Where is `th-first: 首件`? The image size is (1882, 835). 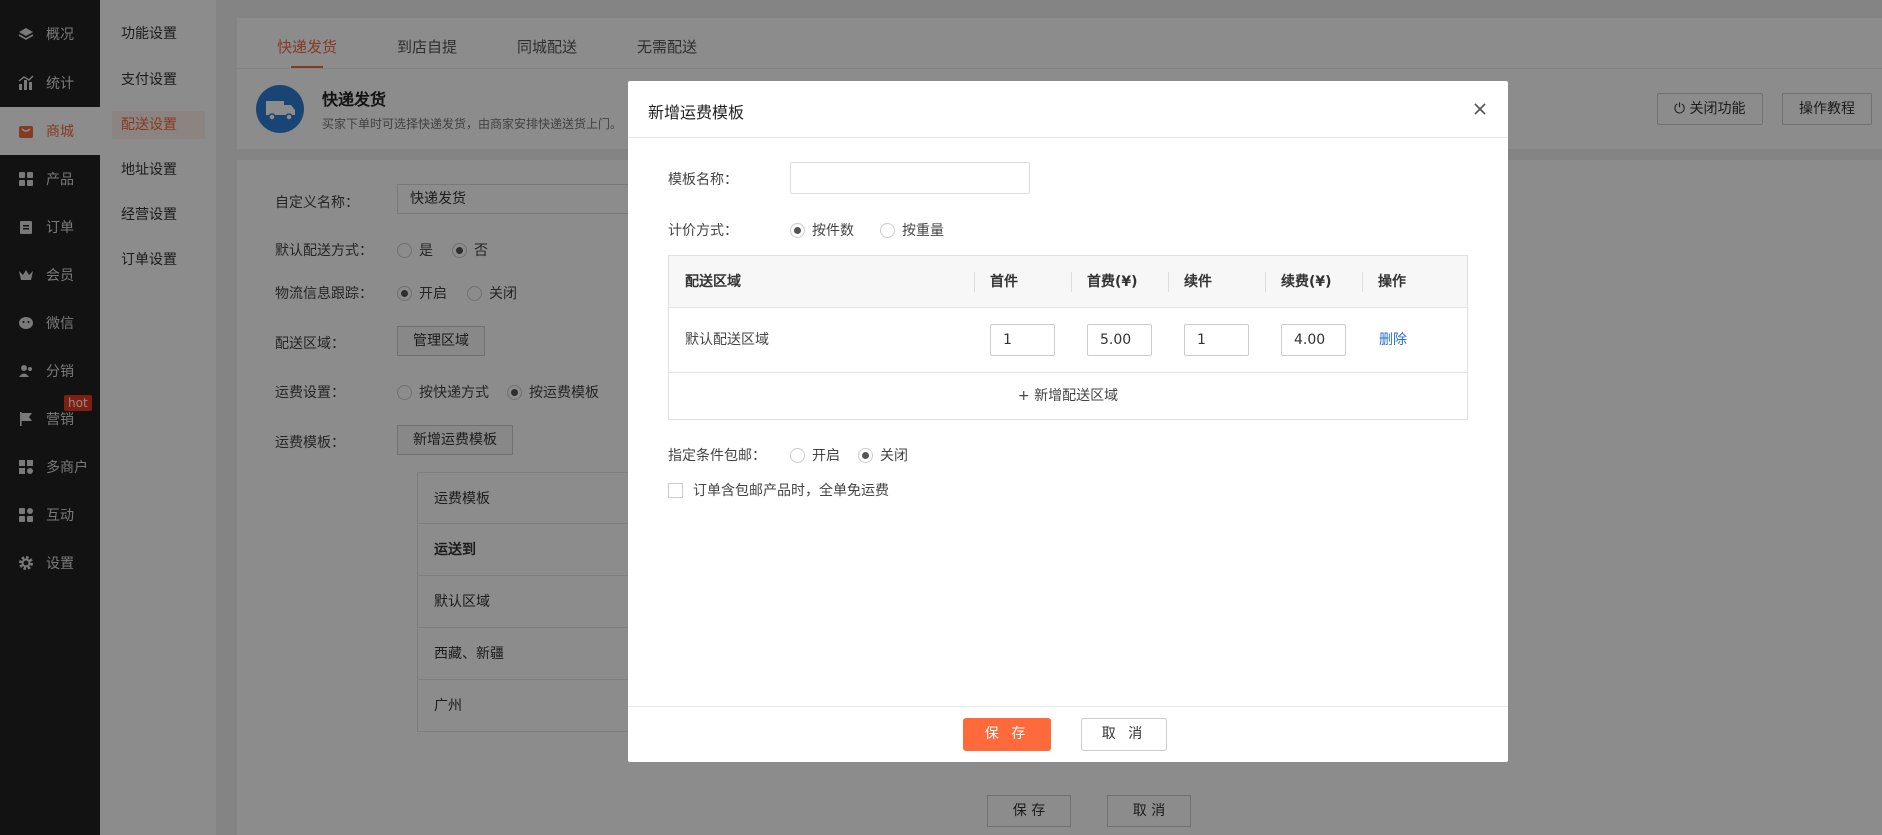
th-first: 首件 is located at coordinates (1004, 282).